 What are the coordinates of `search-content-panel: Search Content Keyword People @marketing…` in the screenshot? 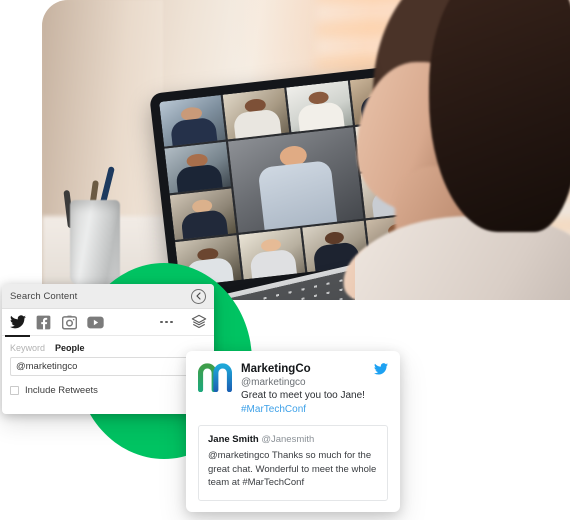 It's located at (108, 349).